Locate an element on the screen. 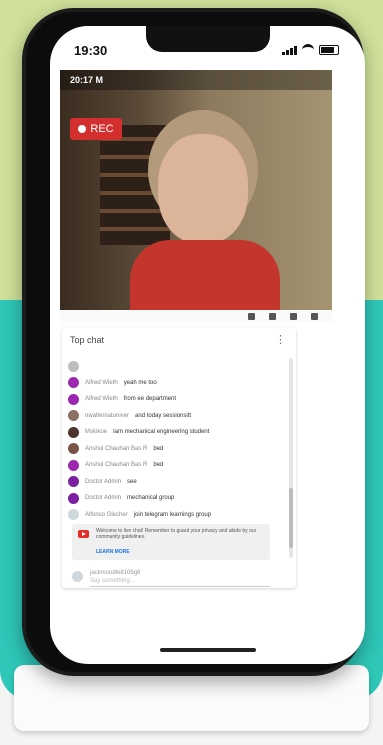  chat-header: Top chat is located at coordinates (87, 340).